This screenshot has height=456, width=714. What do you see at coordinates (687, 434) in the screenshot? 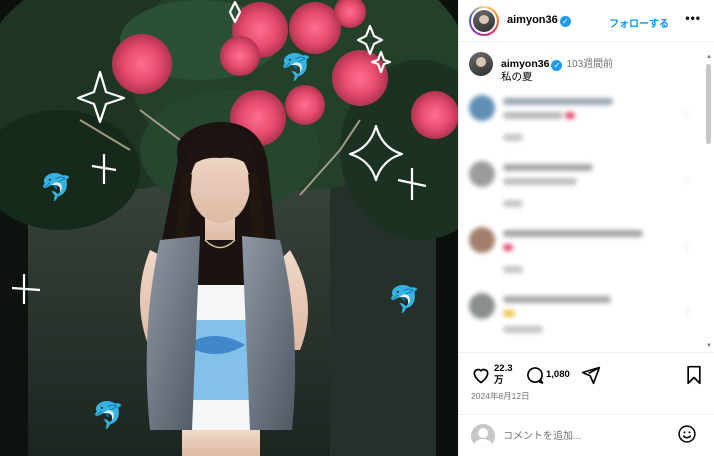
I see `emoji-icon` at bounding box center [687, 434].